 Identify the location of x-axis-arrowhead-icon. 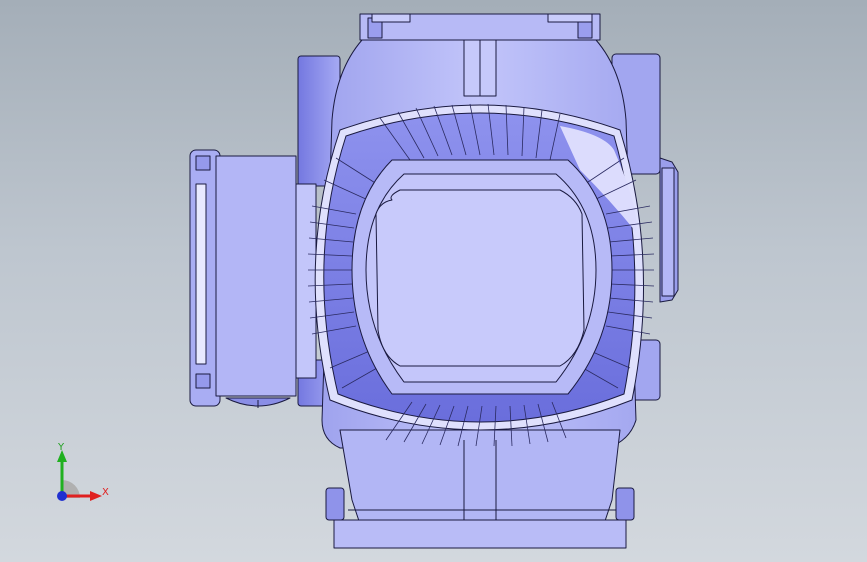
(96, 496).